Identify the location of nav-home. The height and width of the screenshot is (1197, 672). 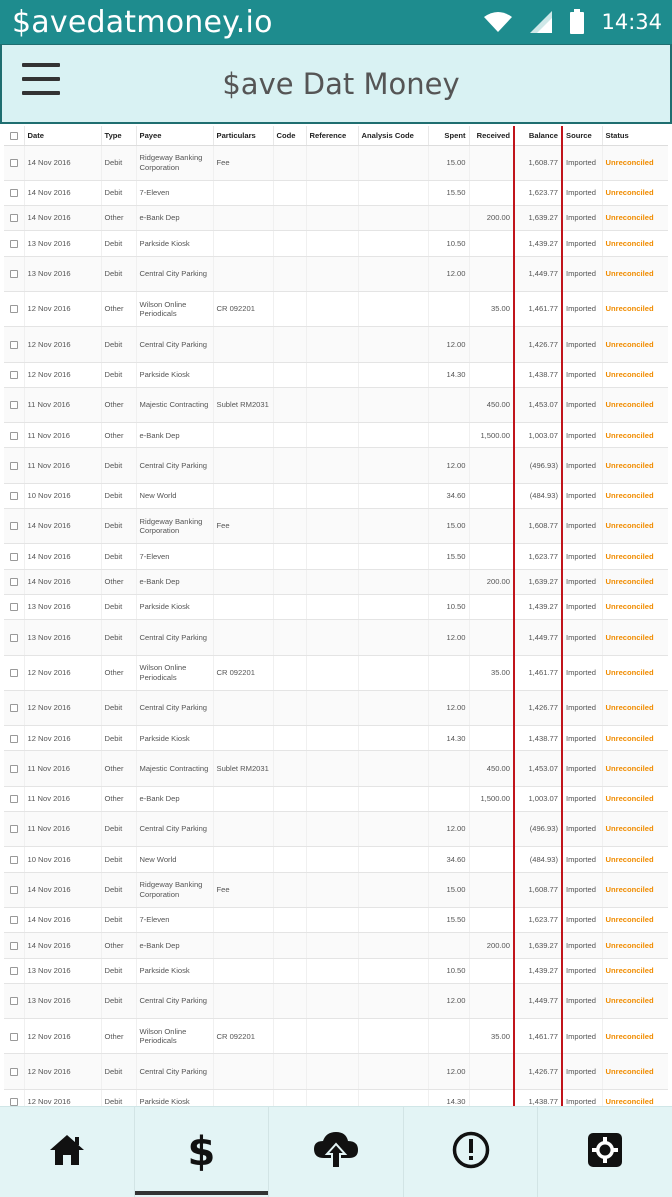
(67, 1152).